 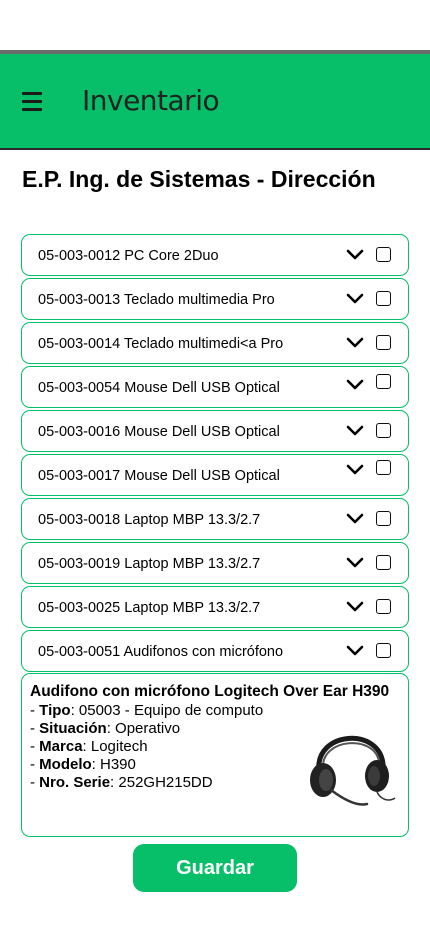 What do you see at coordinates (159, 476) in the screenshot?
I see `item-label: 05-003-0017 Mouse Dell USB Optical` at bounding box center [159, 476].